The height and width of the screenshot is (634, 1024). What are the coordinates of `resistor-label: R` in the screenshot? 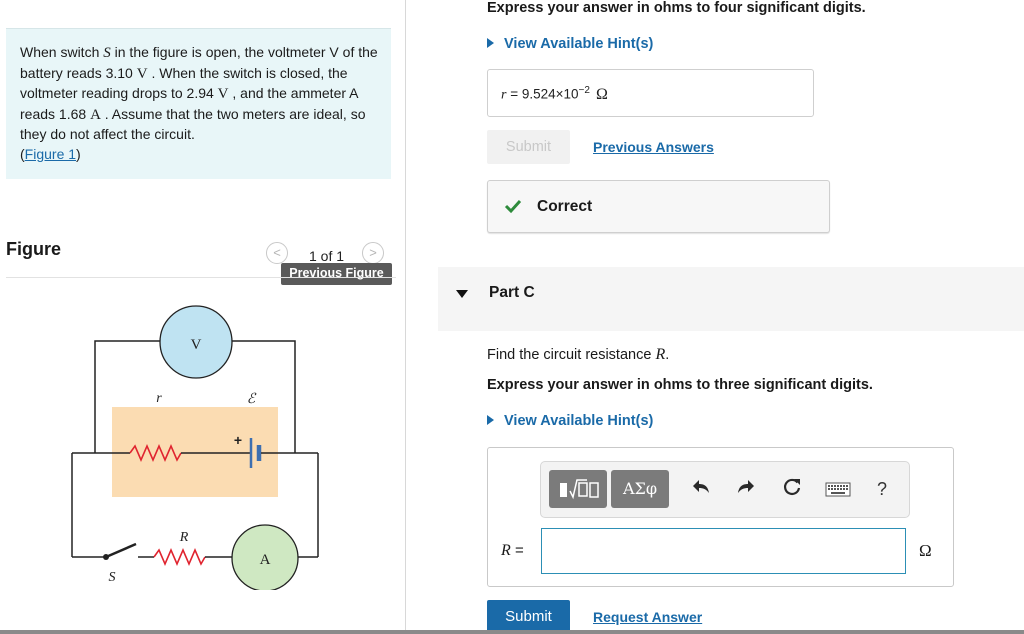 It's located at (184, 537).